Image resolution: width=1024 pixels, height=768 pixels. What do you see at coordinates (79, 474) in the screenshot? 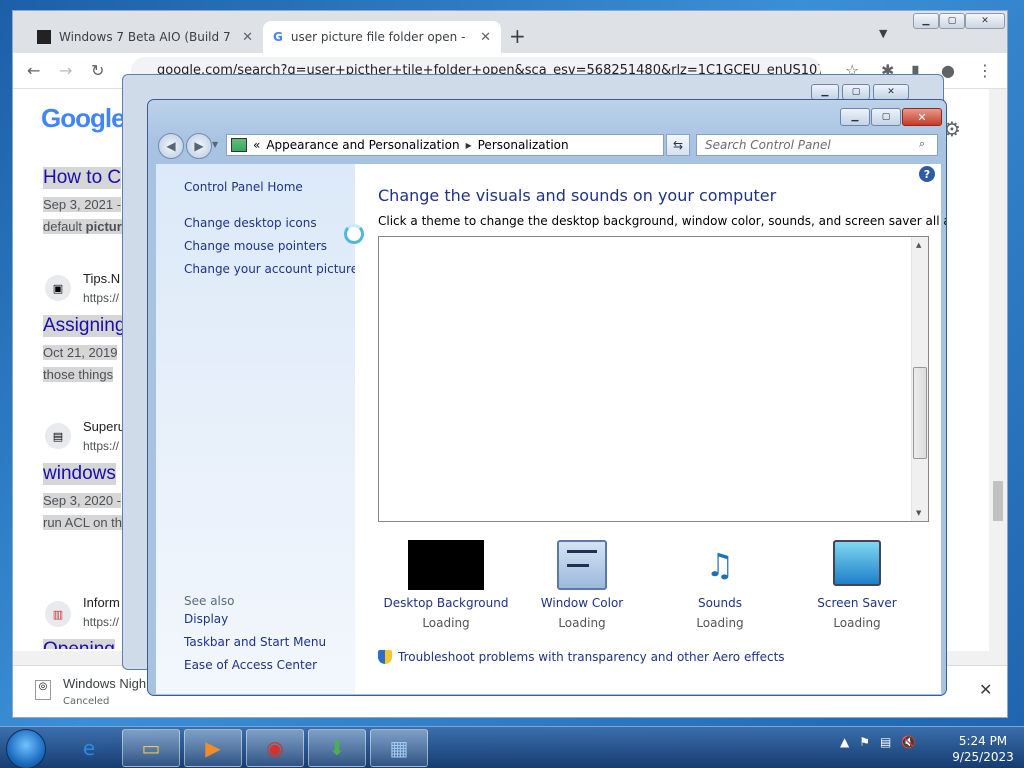
I see `result-title: windows` at bounding box center [79, 474].